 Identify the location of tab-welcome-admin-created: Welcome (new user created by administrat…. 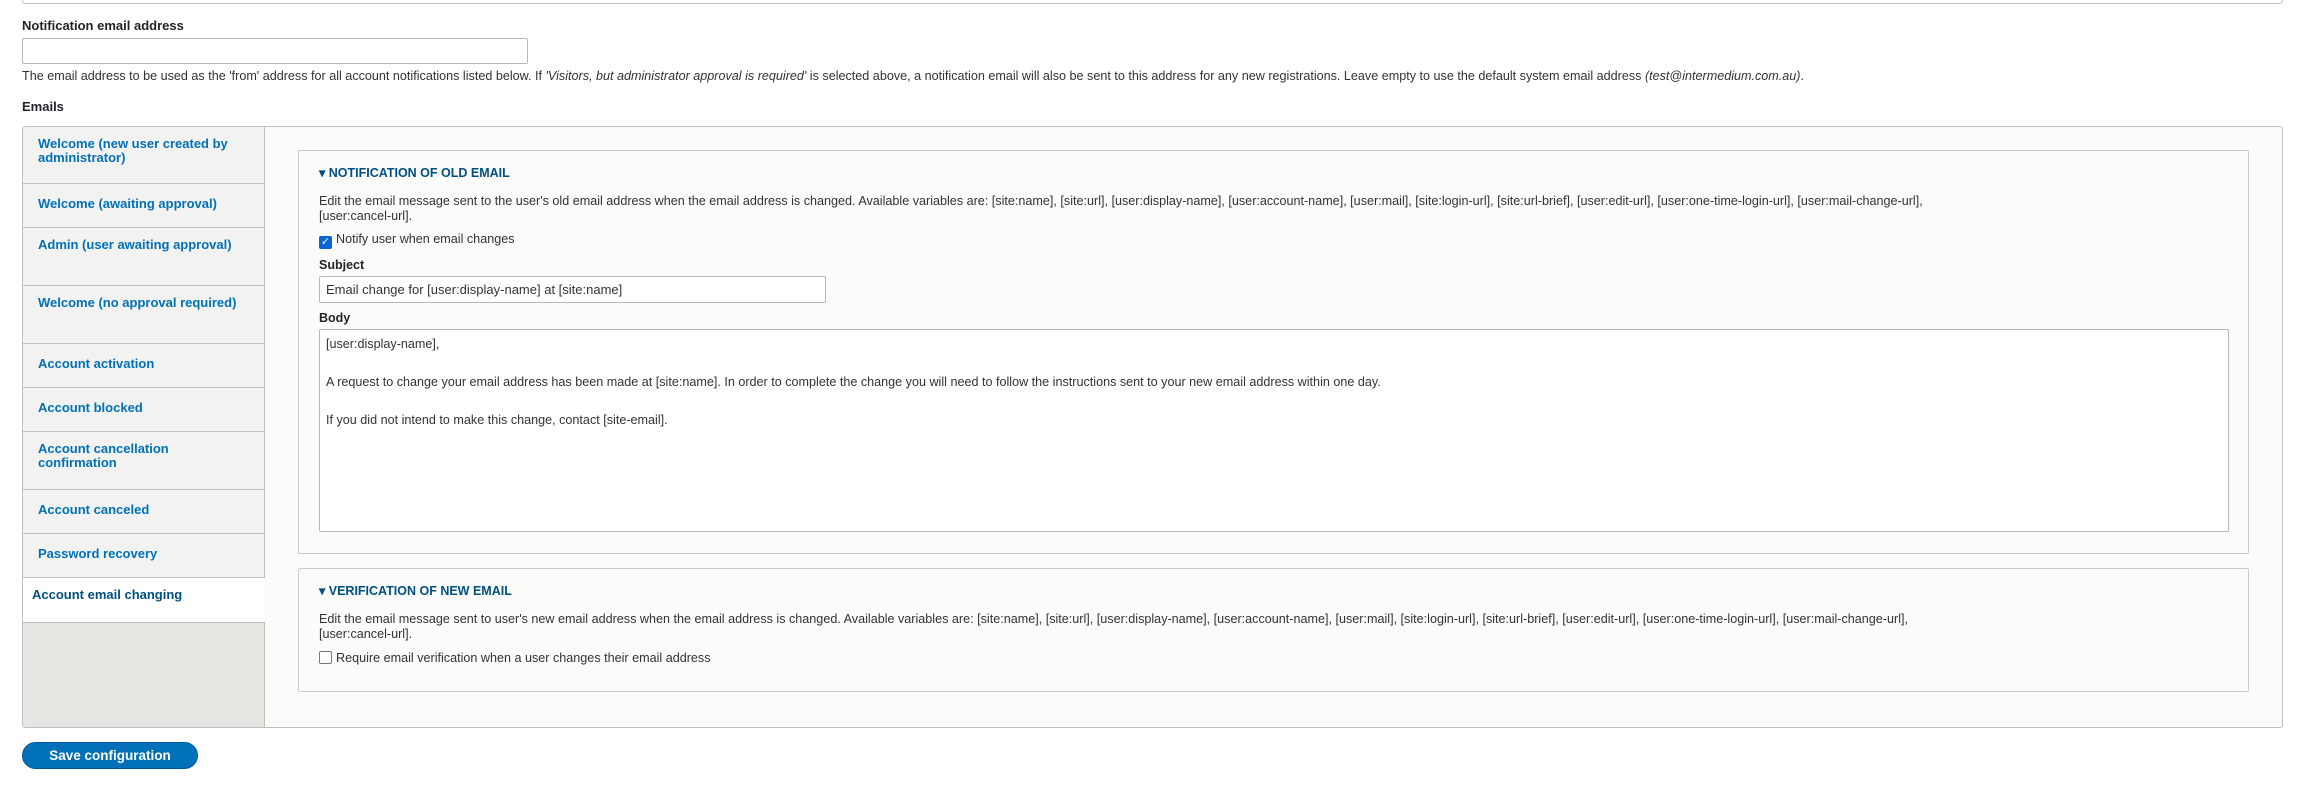
(143, 155).